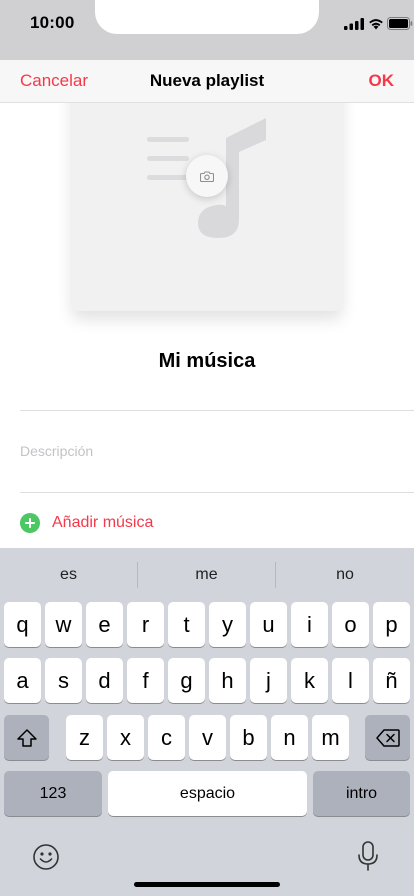 The width and height of the screenshot is (414, 896). What do you see at coordinates (350, 680) in the screenshot?
I see `key-l: l` at bounding box center [350, 680].